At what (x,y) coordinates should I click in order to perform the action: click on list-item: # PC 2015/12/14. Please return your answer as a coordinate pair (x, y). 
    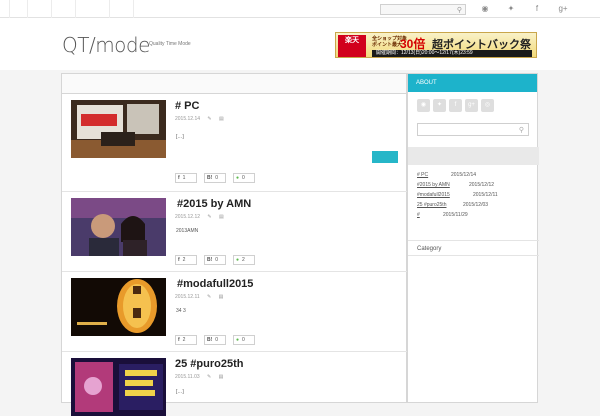
    Looking at the image, I should click on (476, 177).